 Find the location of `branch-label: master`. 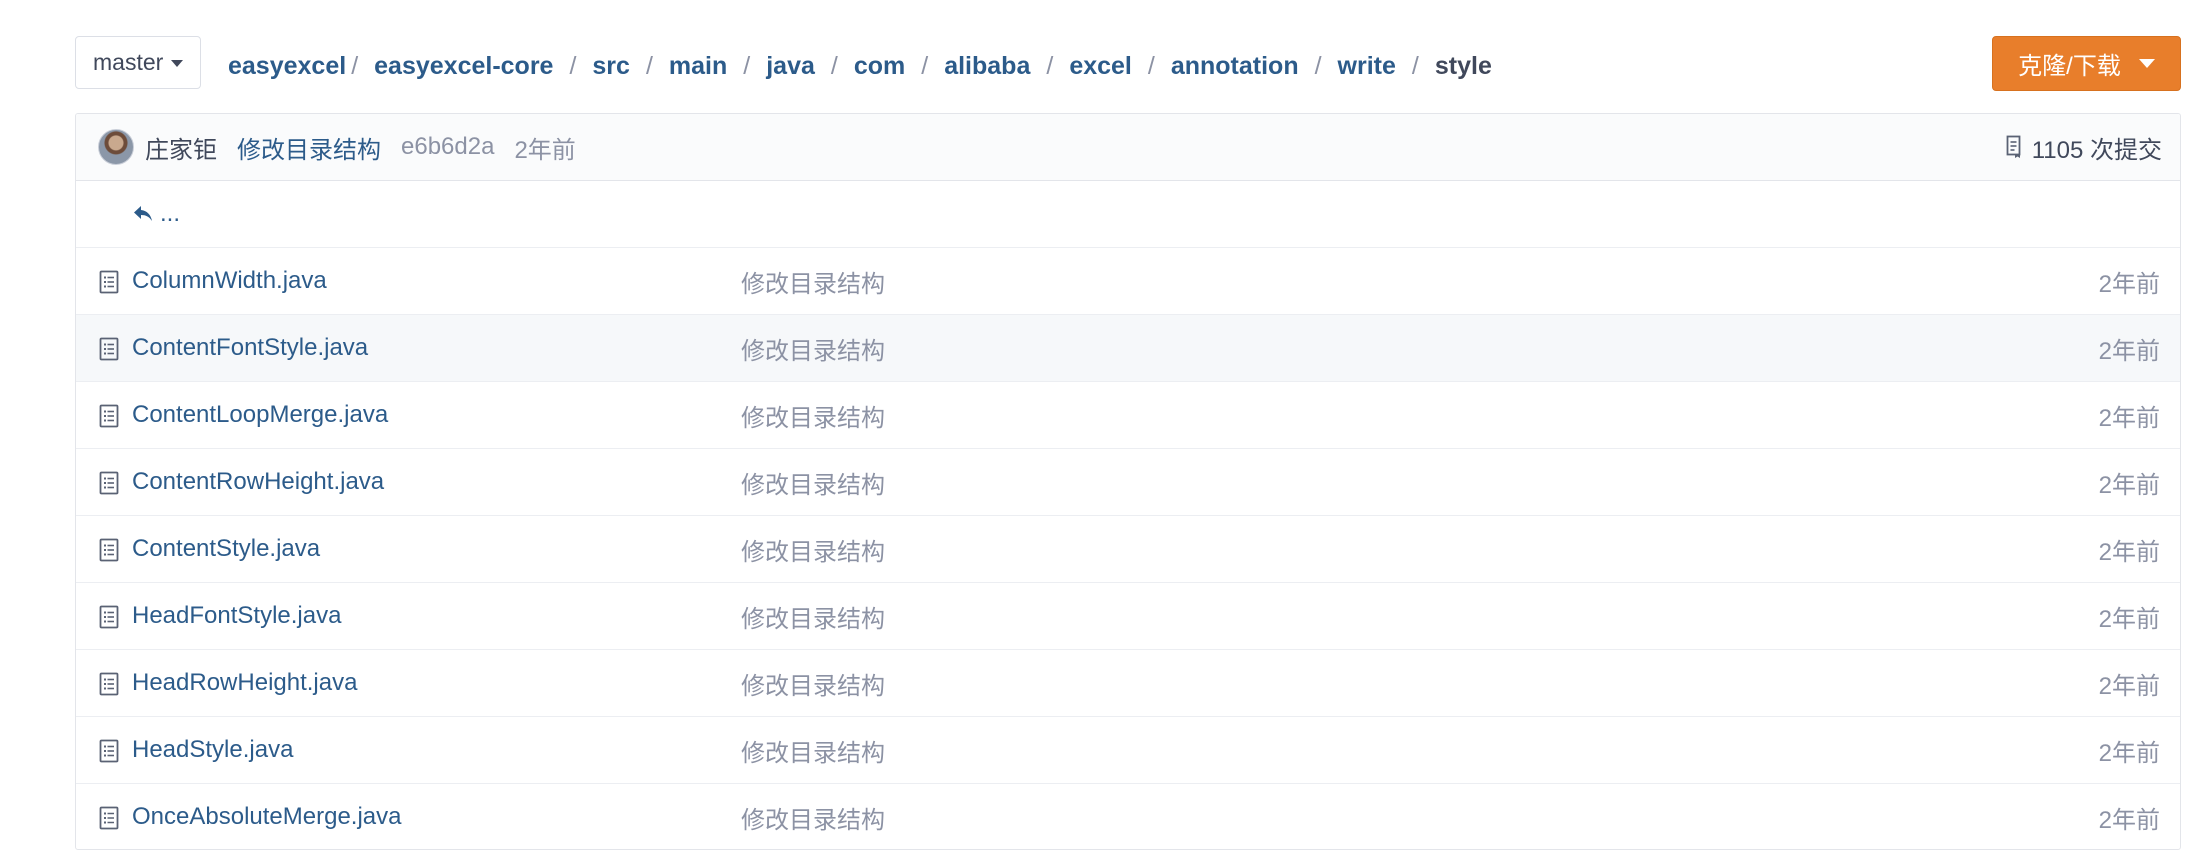

branch-label: master is located at coordinates (128, 62).